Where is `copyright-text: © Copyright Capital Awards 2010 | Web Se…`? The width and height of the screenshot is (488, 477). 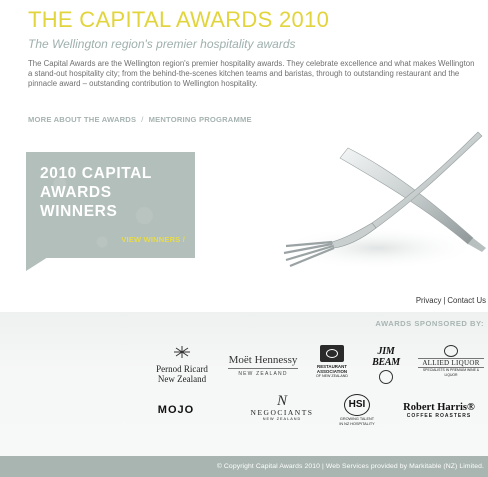 copyright-text: © Copyright Capital Awards 2010 | Web Se… is located at coordinates (350, 466).